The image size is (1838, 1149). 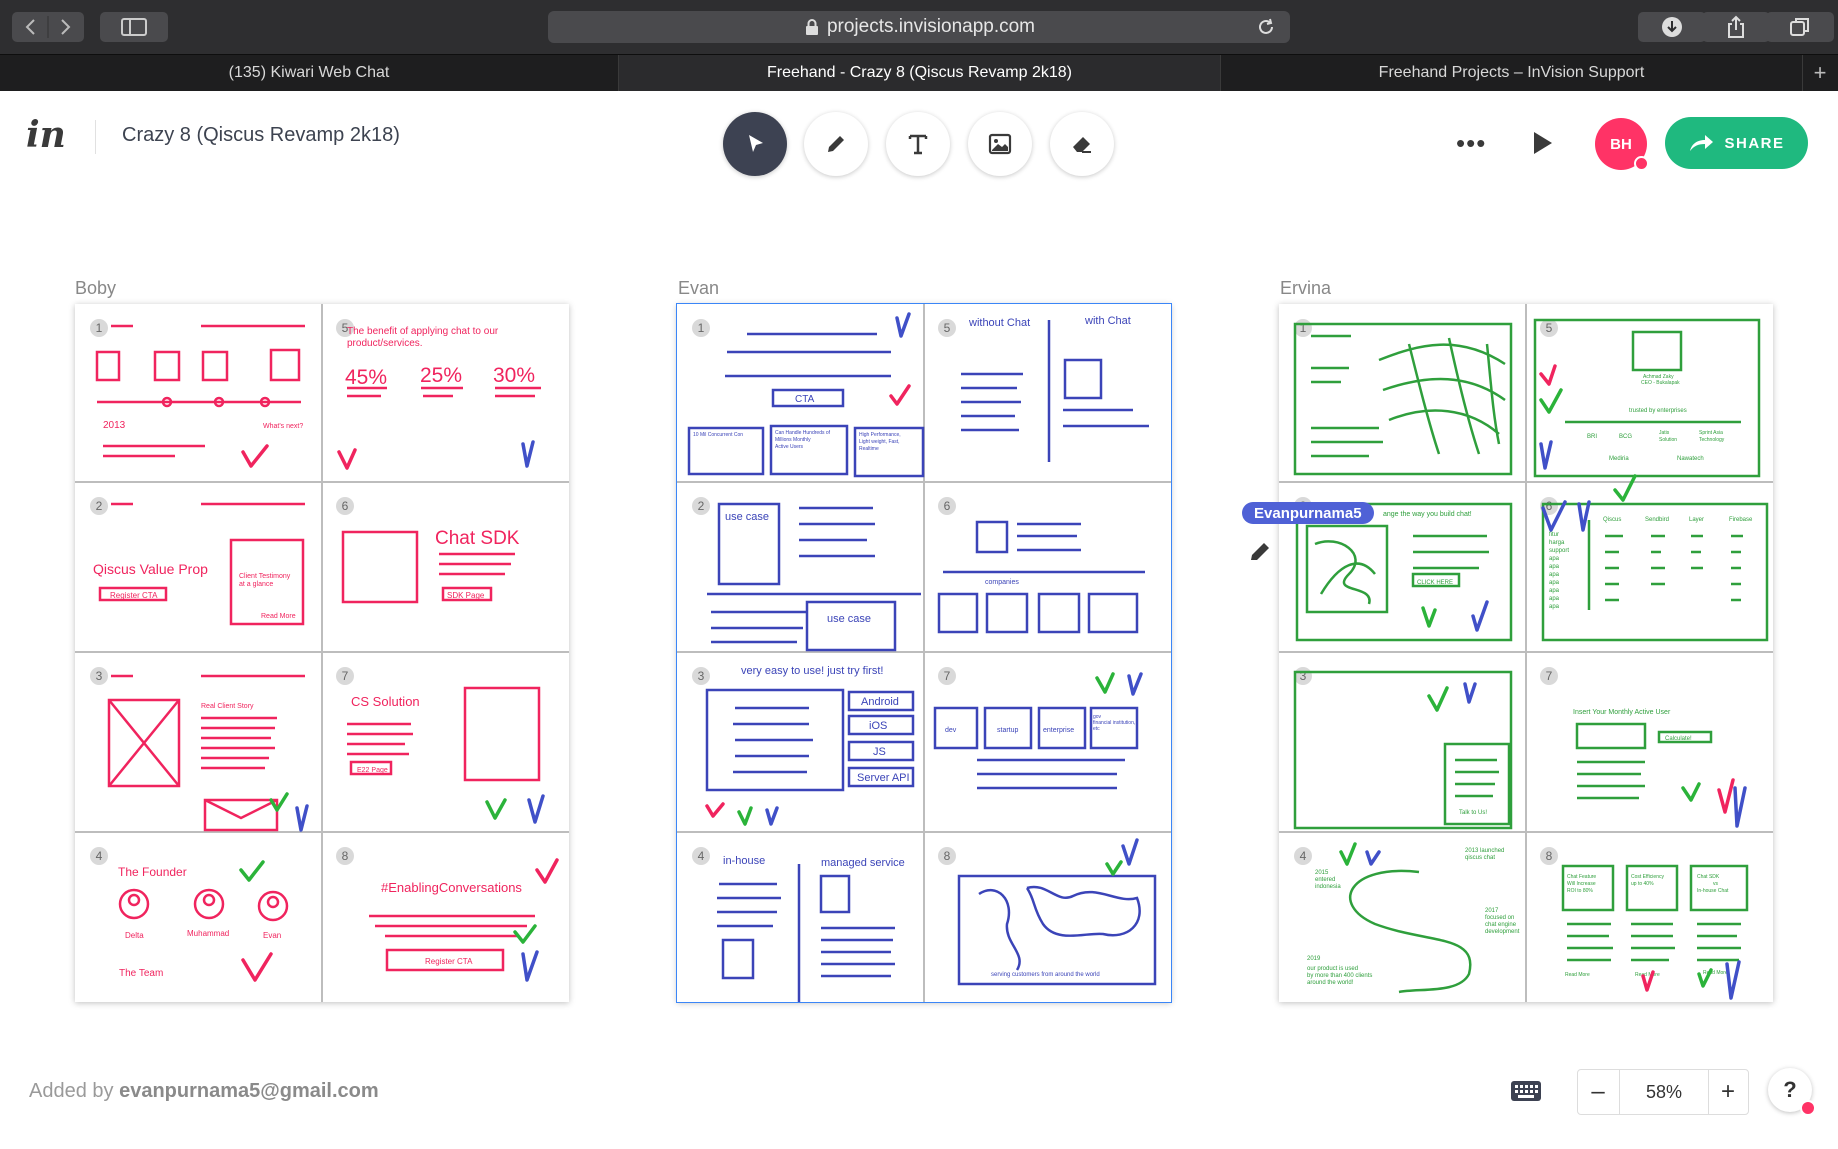 I want to click on pointer-icon, so click(x=756, y=143).